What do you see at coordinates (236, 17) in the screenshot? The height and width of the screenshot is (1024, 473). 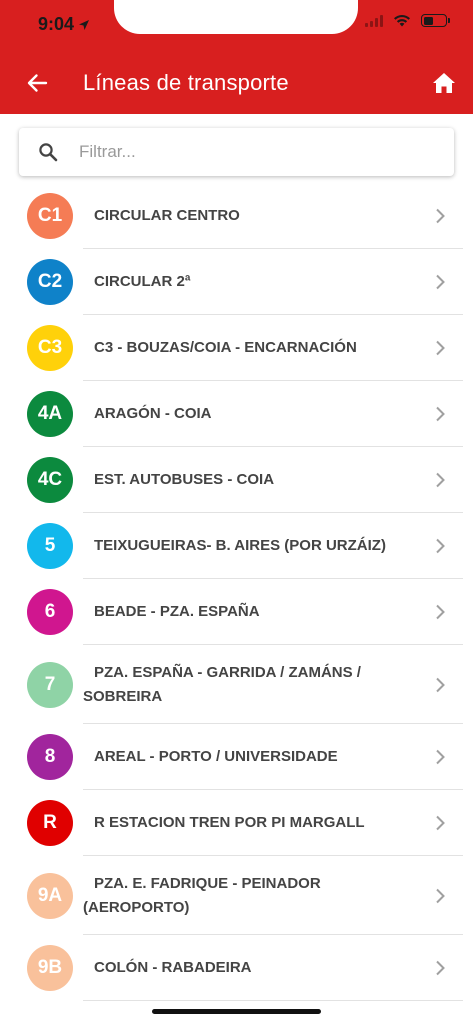 I see `device-notch` at bounding box center [236, 17].